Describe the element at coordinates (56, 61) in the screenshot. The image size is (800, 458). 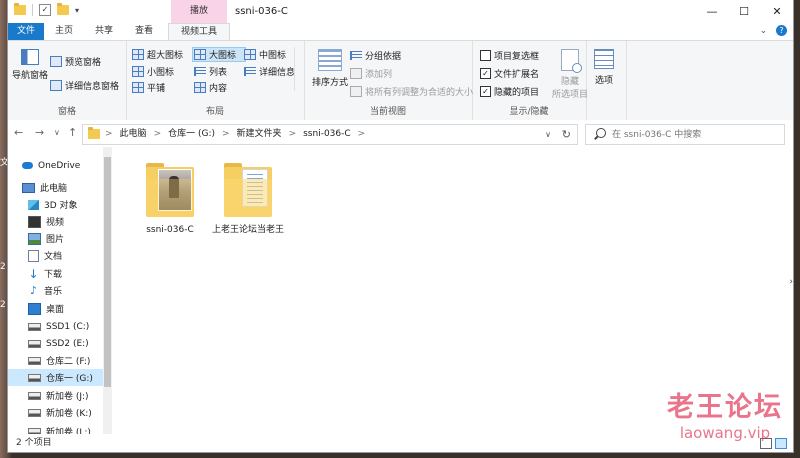
I see `preview-pane-icon` at that location.